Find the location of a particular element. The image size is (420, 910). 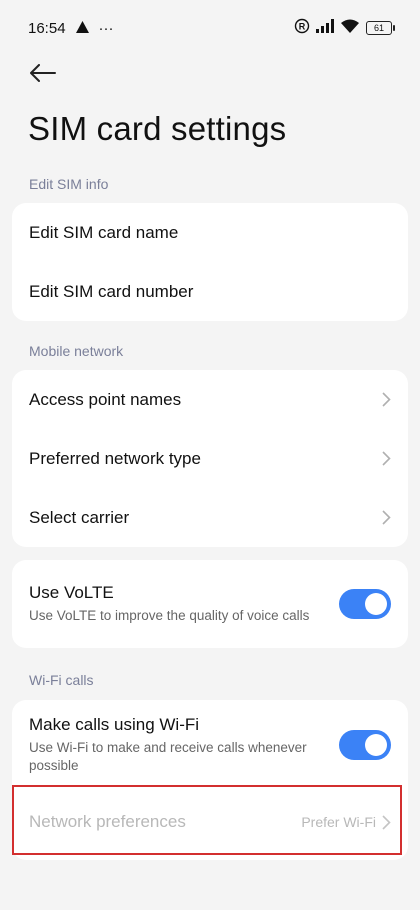

back-arrow-icon is located at coordinates (43, 73).